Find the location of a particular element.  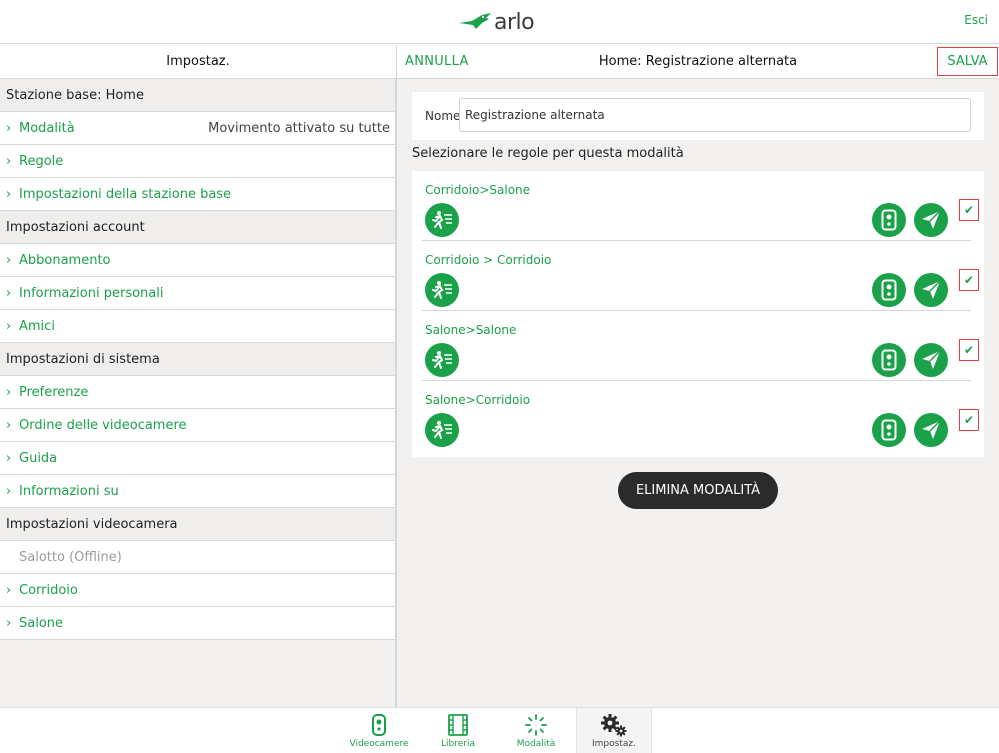

save-button: SALVA is located at coordinates (967, 61).